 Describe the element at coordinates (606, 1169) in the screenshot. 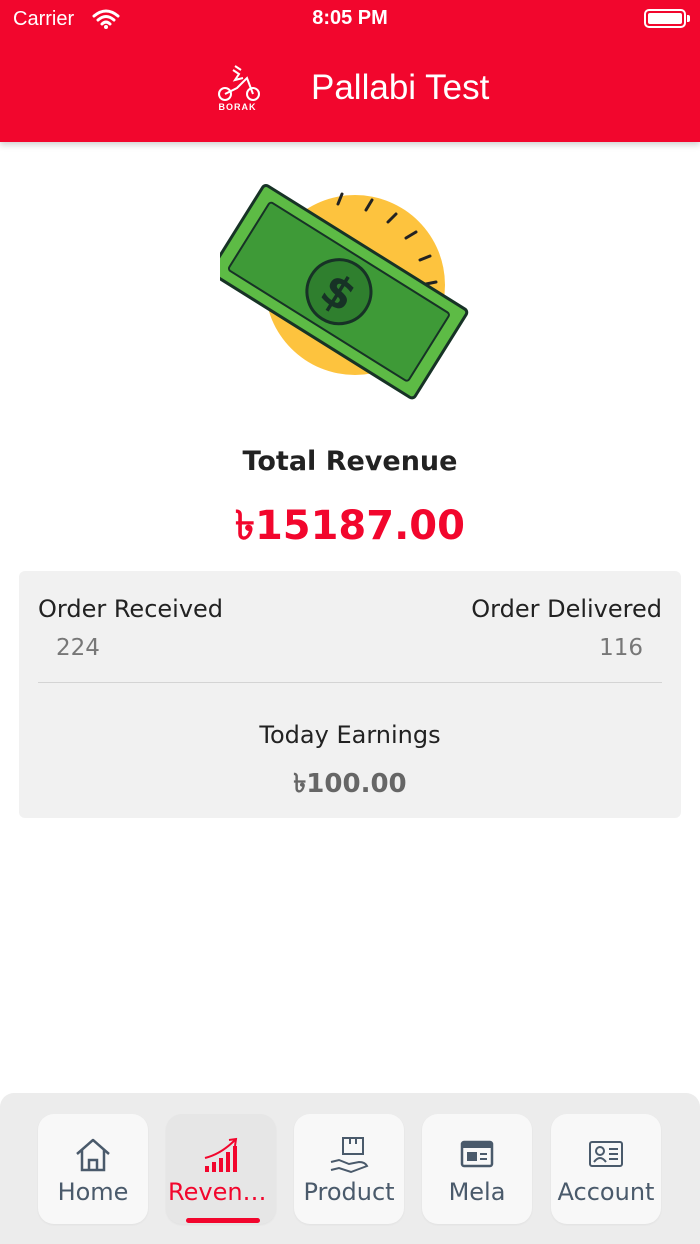

I see `tab-account: Account` at that location.